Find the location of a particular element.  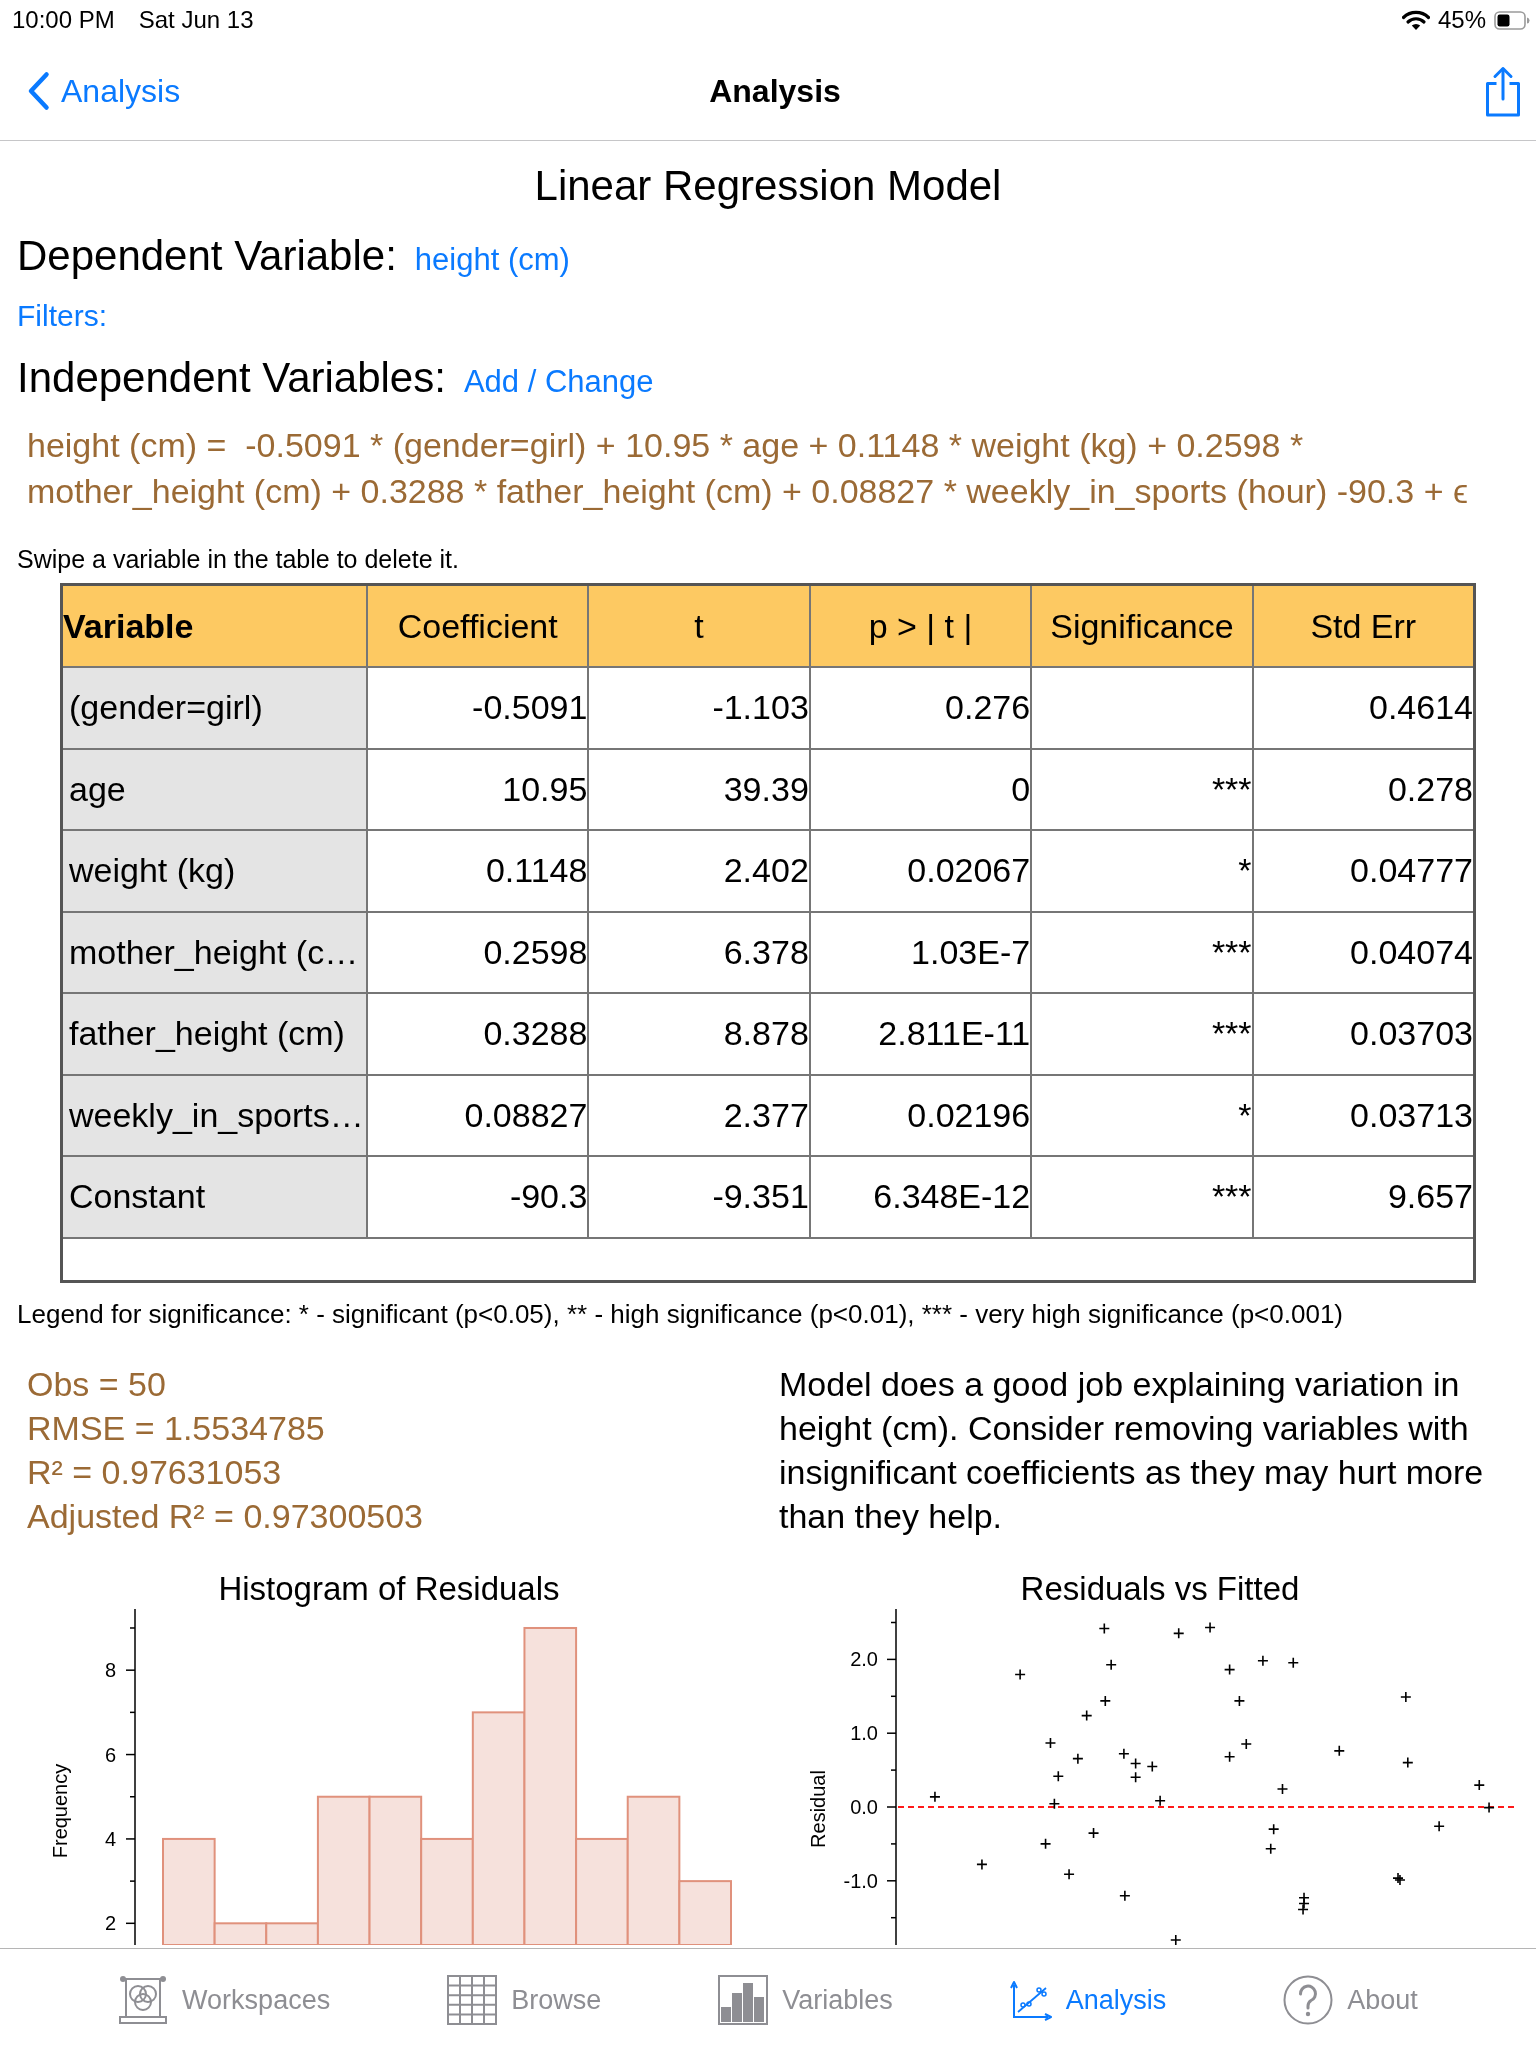

statistic-line: Obs = 50 is located at coordinates (96, 1384).